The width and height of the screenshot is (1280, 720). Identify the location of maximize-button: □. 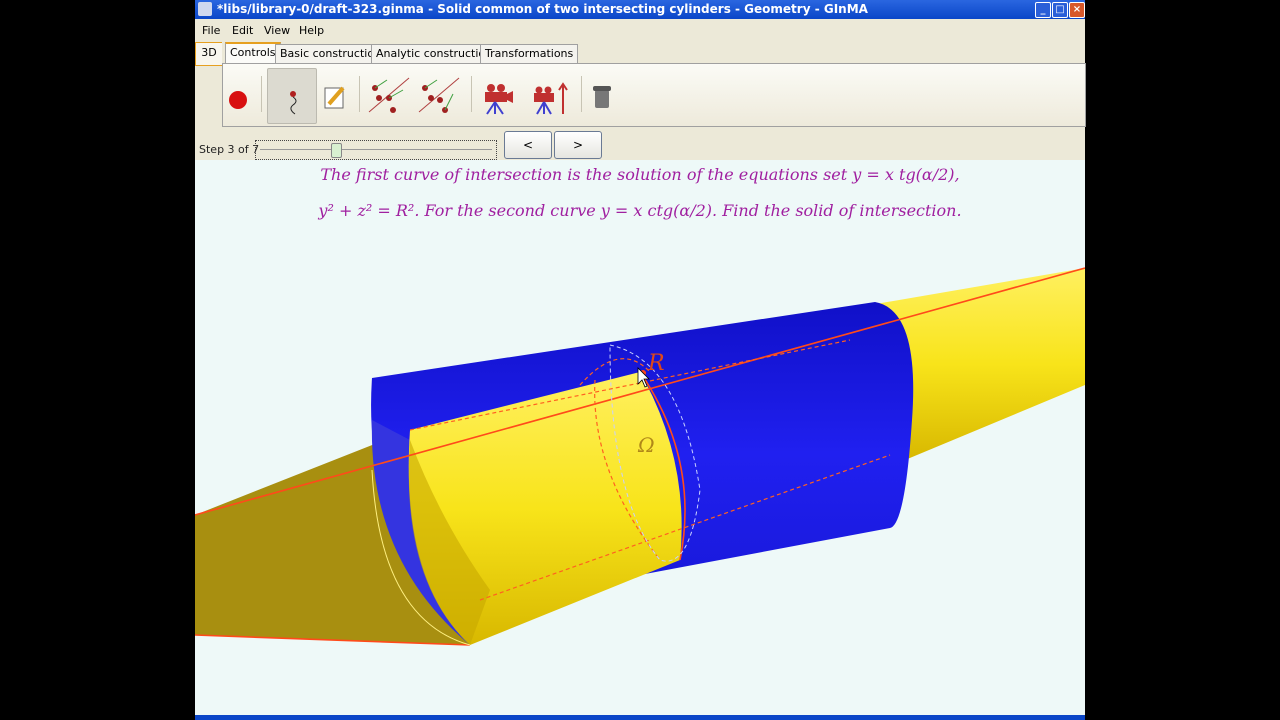
(1060, 10).